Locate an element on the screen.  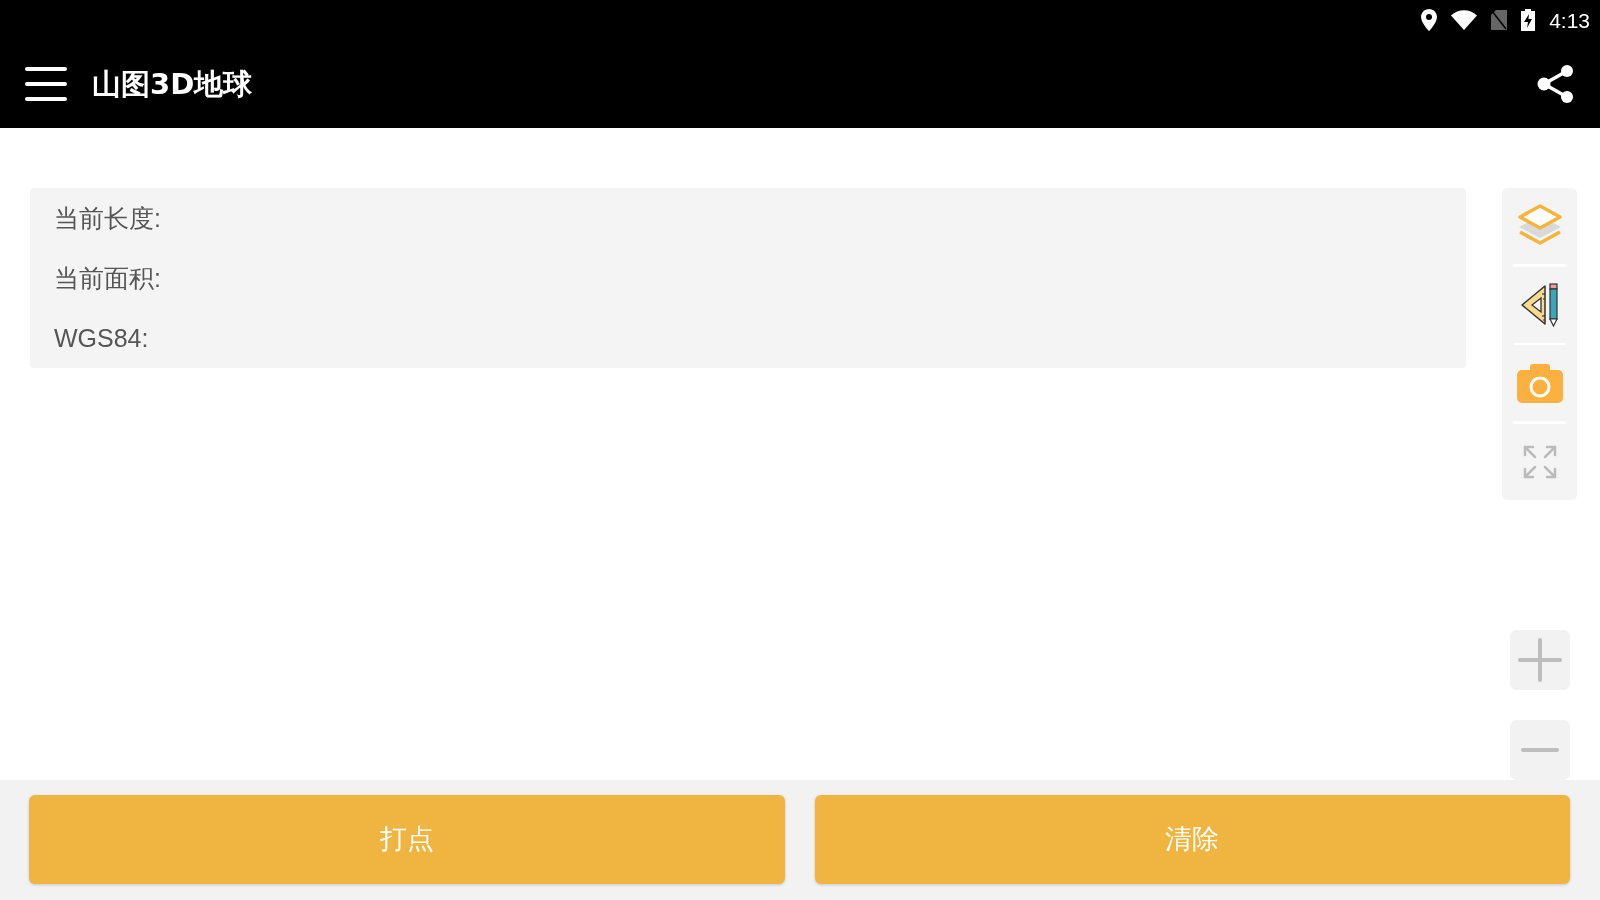
zoom-out-button is located at coordinates (1539, 750).